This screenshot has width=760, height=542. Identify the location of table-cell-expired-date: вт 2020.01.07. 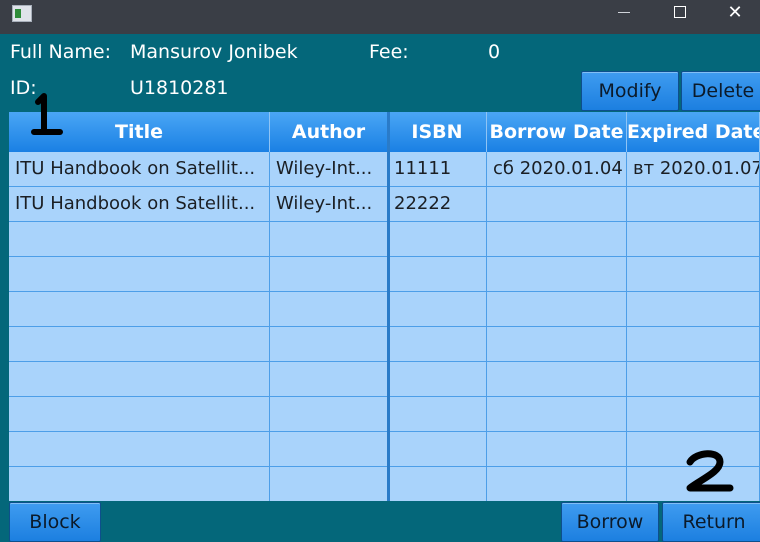
(693, 169).